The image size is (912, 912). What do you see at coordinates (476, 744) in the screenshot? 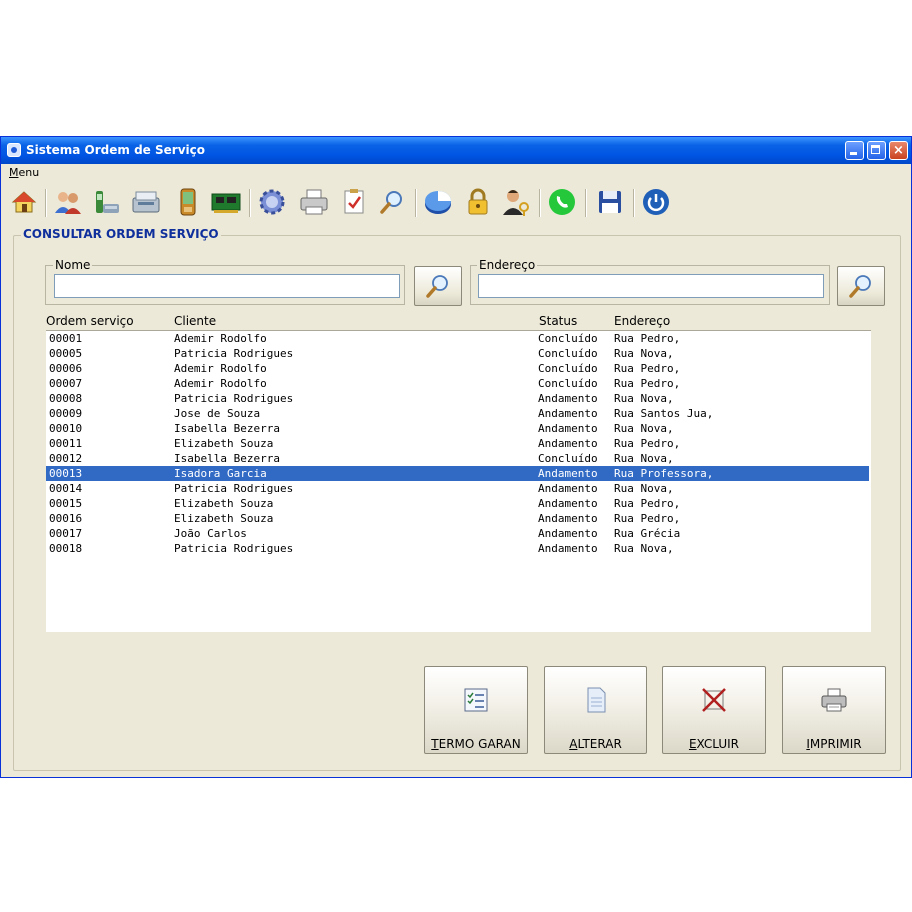
I see `termo-garantia-label: TERMO GARAN` at bounding box center [476, 744].